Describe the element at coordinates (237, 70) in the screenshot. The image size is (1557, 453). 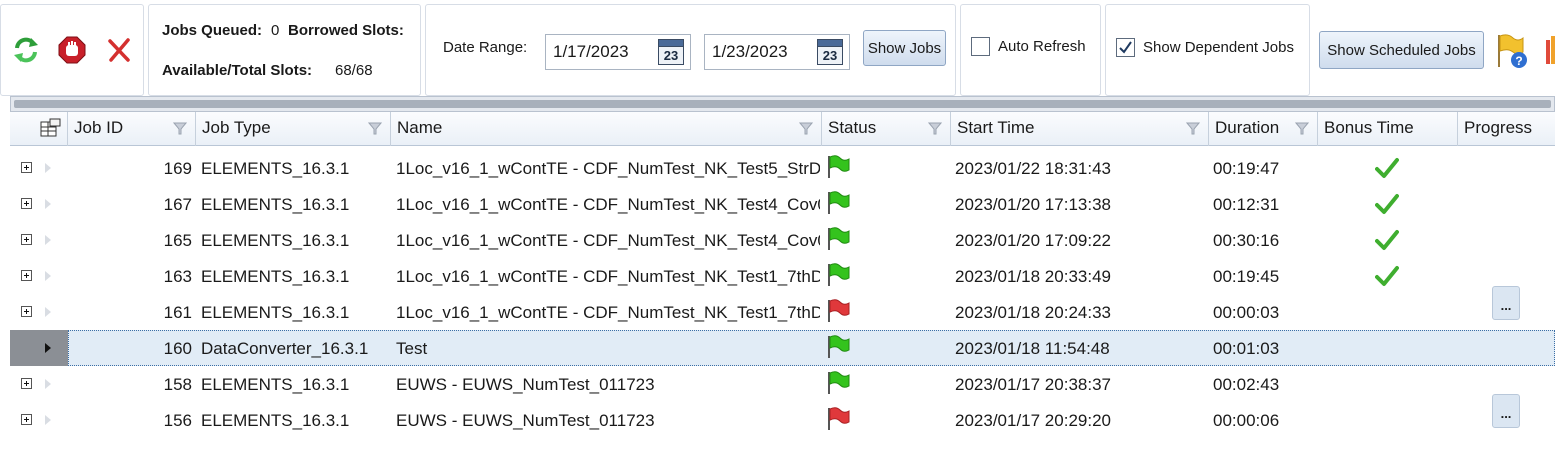
I see `available-slots-label: Available/Total Slots:` at that location.